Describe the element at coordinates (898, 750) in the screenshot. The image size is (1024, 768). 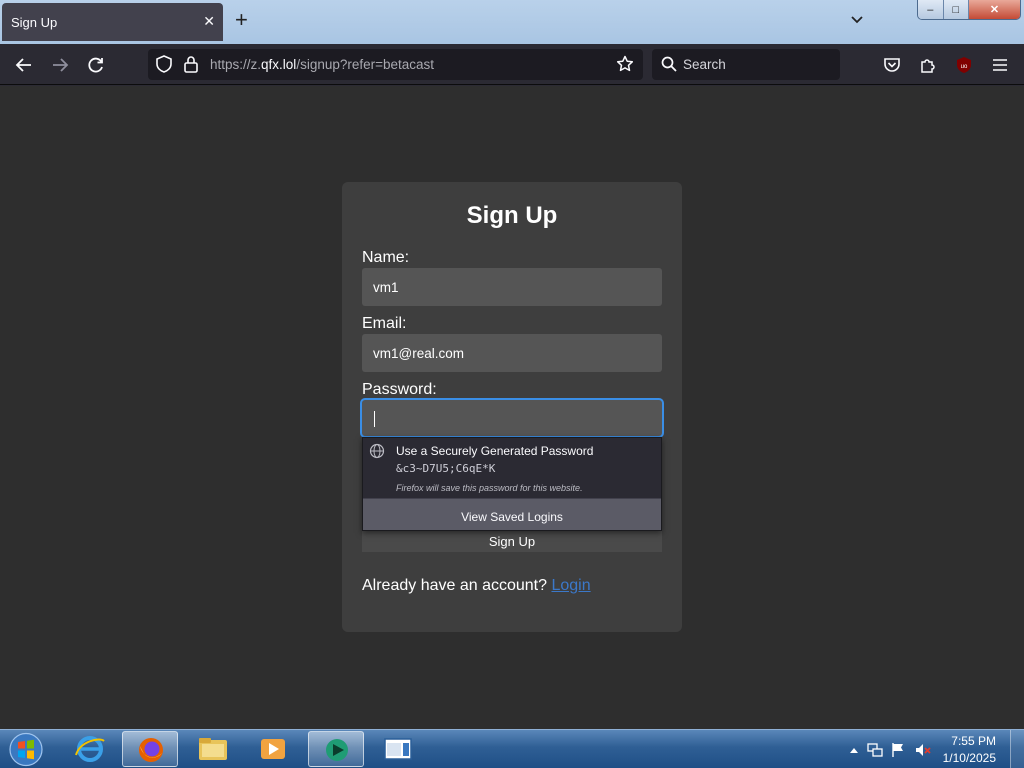
I see `action-center-flag-icon` at that location.